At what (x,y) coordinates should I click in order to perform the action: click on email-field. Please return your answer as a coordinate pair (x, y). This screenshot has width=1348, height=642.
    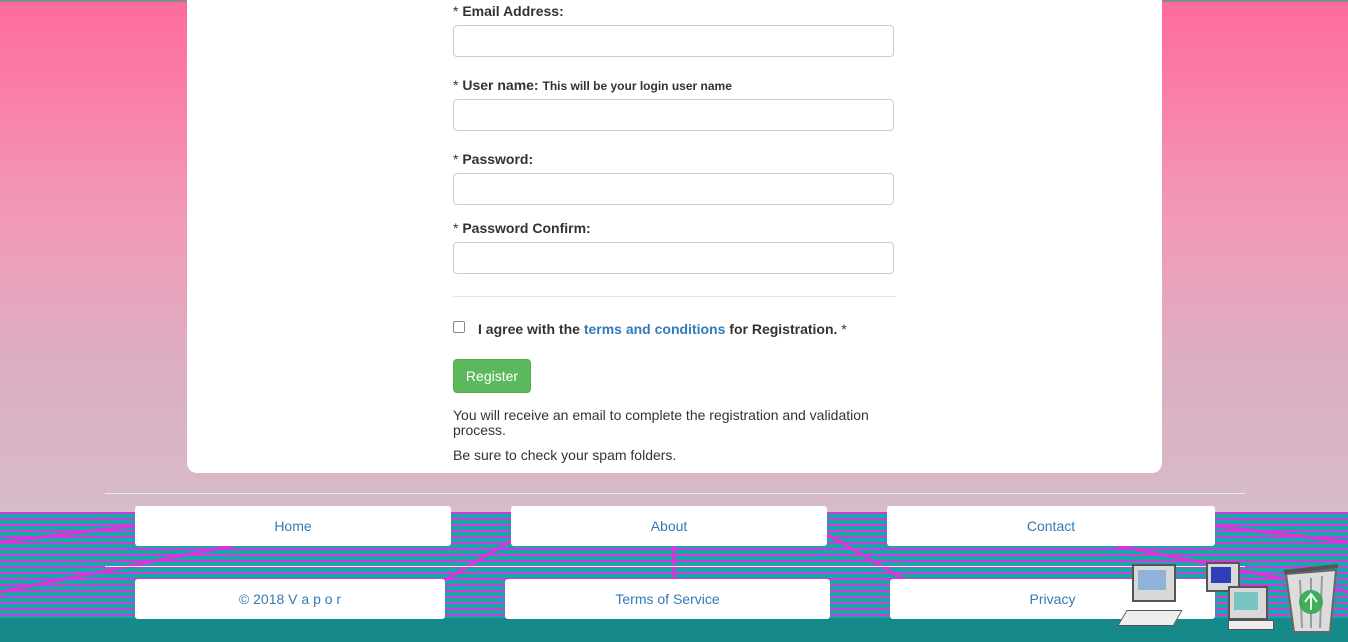
    Looking at the image, I should click on (673, 41).